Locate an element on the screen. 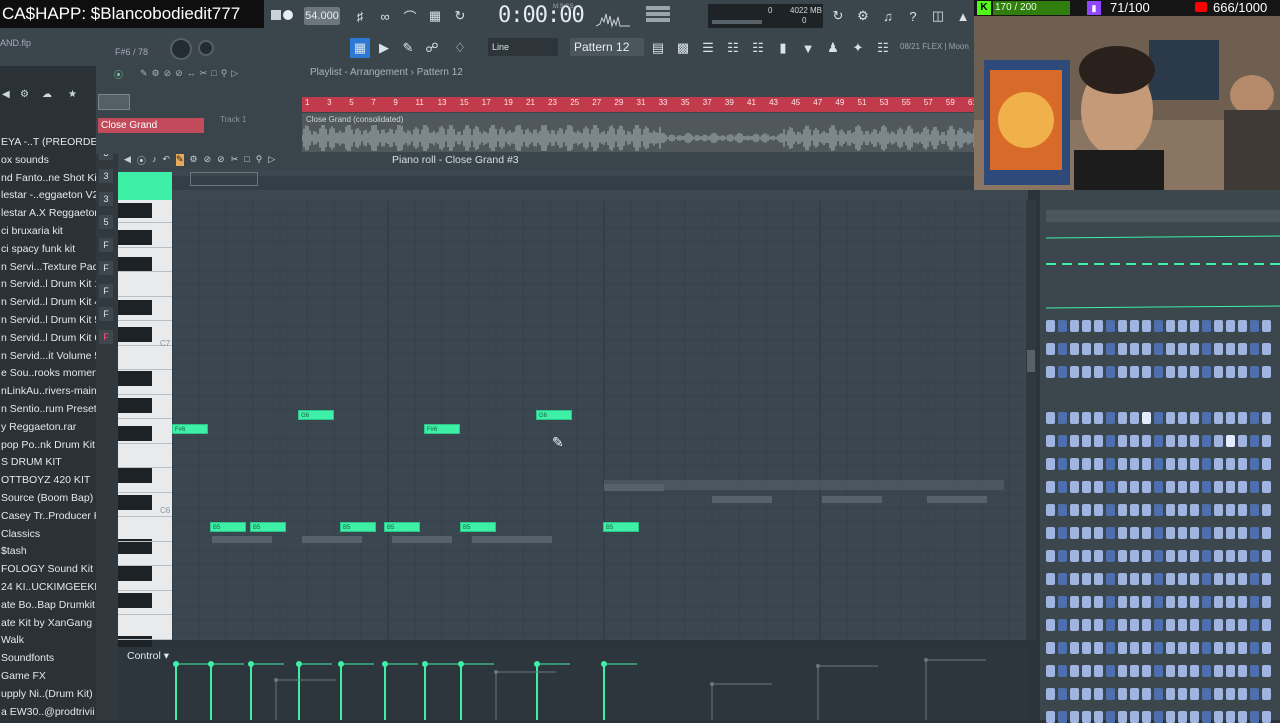  browser-item: OTTBOYZ 420 KIT is located at coordinates (48, 481).